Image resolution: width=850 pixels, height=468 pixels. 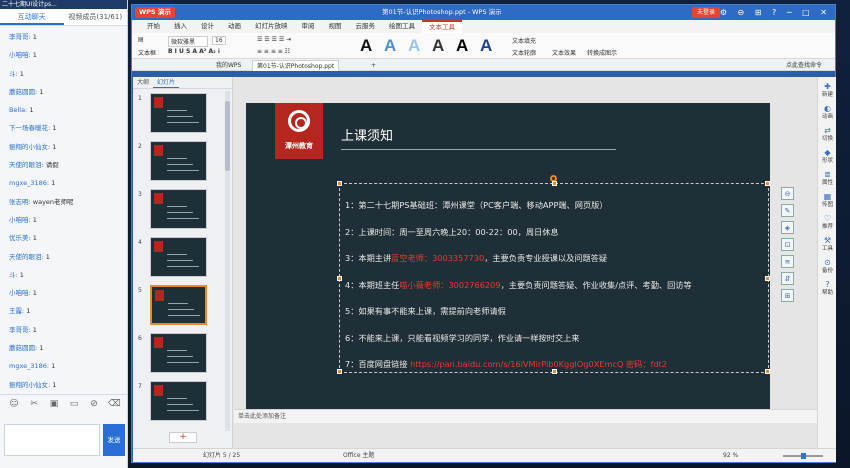 What do you see at coordinates (804, 65) in the screenshot?
I see `command-search: 点此查找命令` at bounding box center [804, 65].